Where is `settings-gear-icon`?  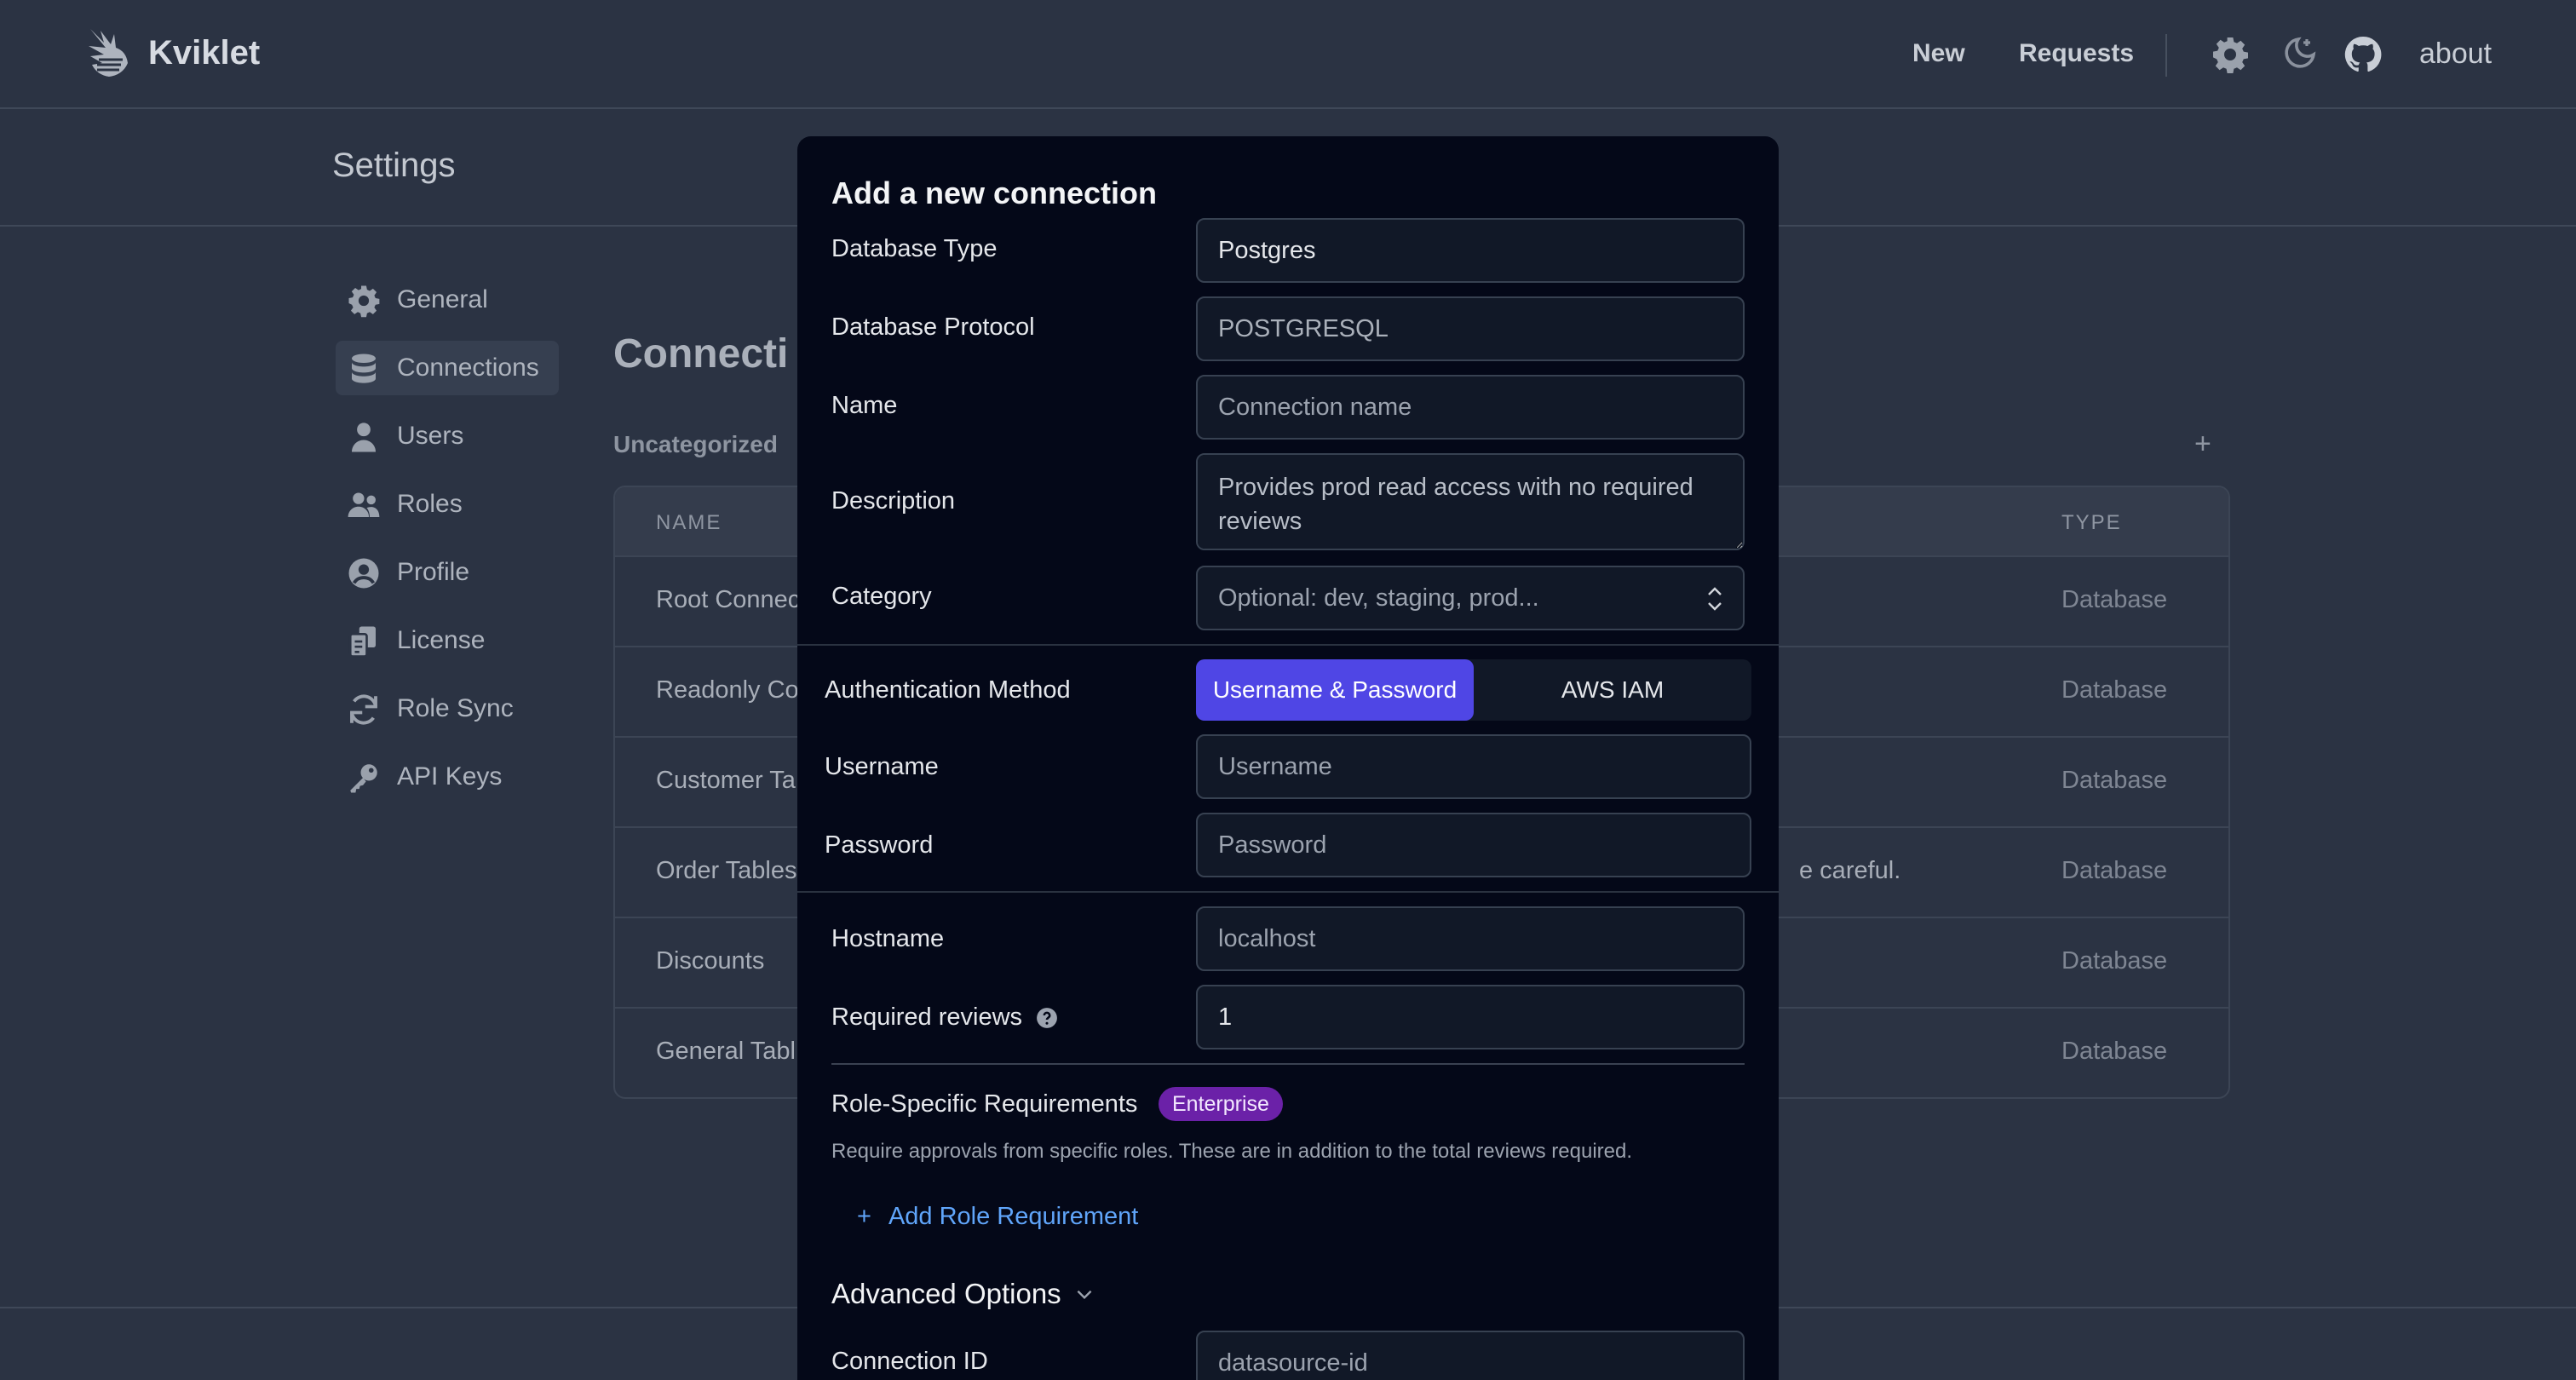 settings-gear-icon is located at coordinates (2230, 55).